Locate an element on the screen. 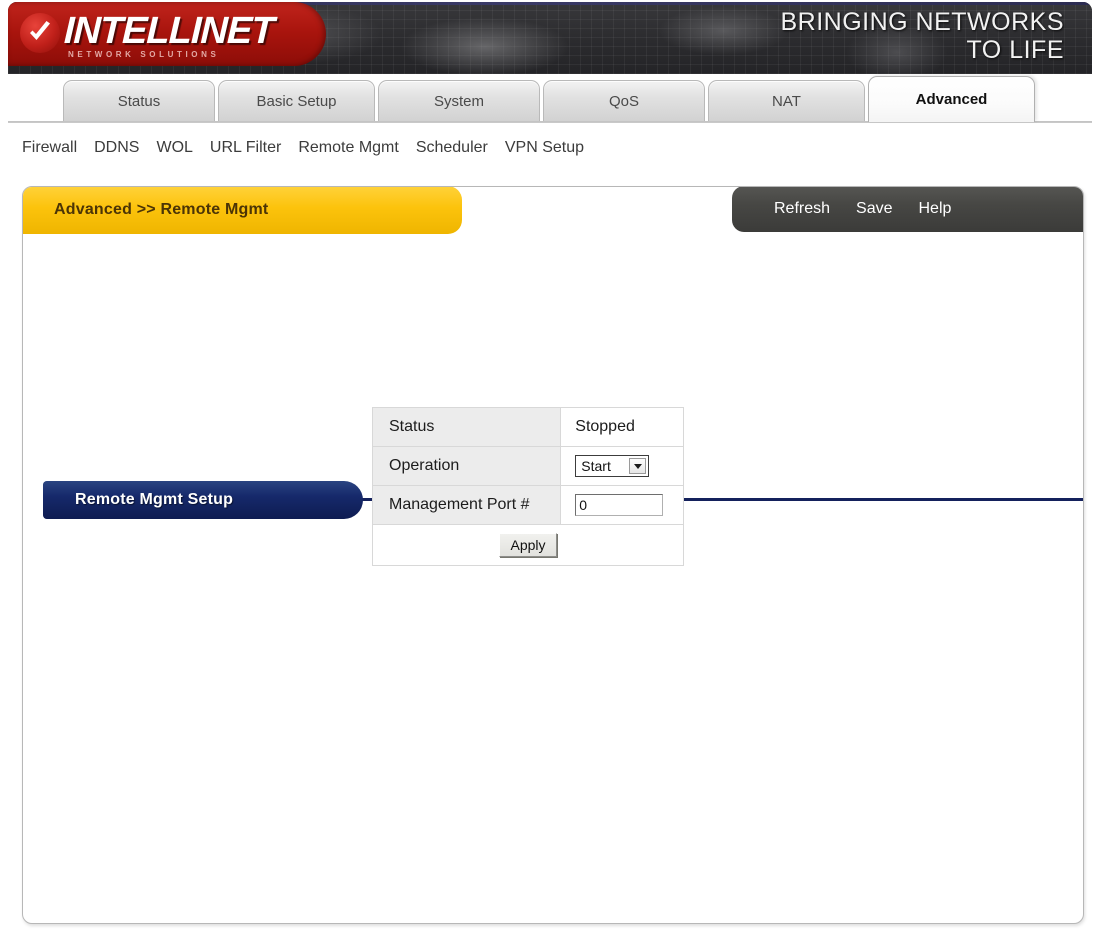  status-value: Stopped is located at coordinates (622, 427).